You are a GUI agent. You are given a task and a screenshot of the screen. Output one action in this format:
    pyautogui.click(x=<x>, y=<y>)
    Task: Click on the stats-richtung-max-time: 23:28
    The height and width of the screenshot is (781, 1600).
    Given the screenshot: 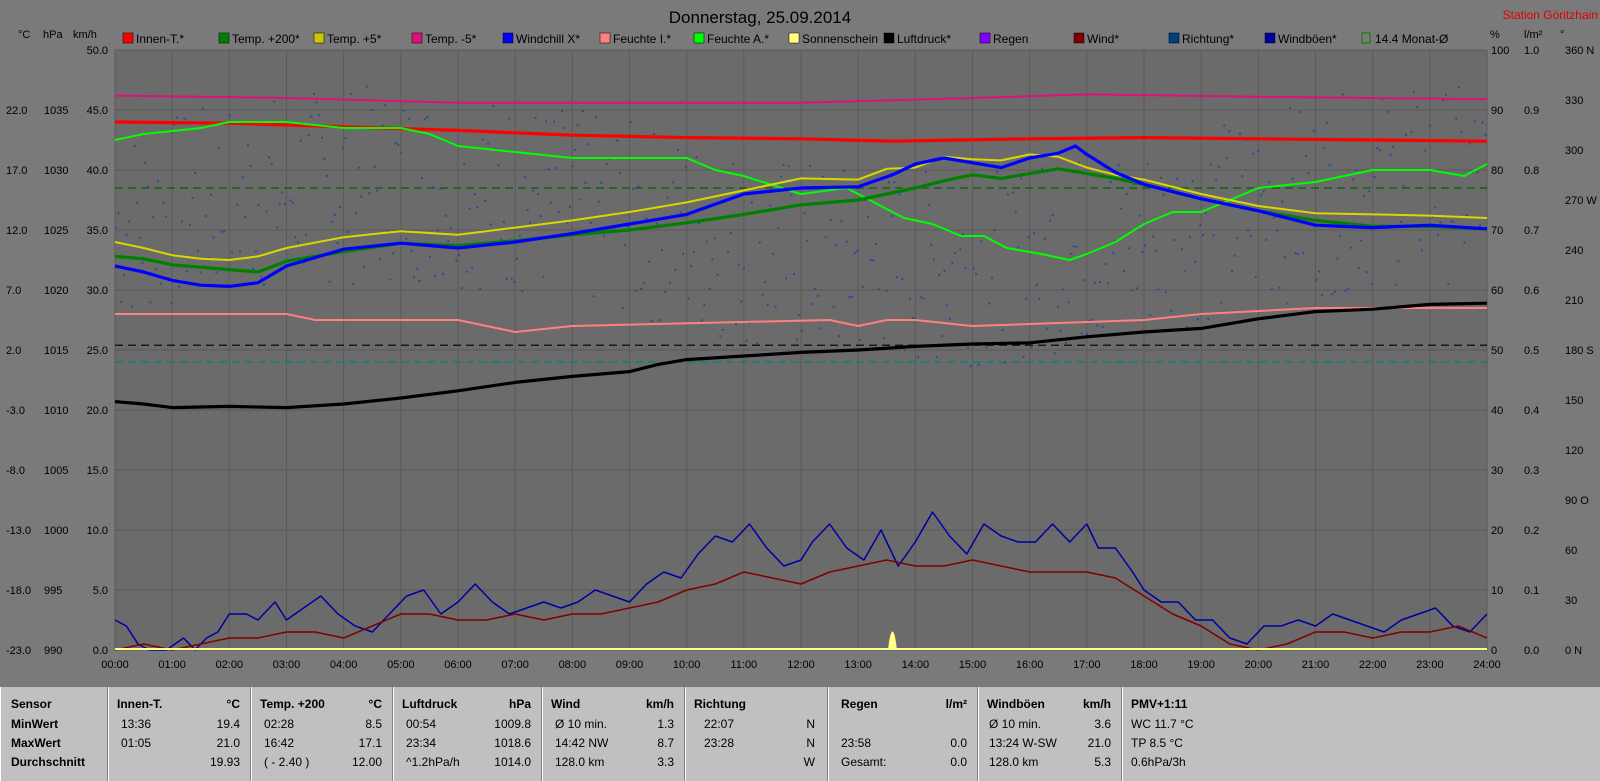 What is the action you would take?
    pyautogui.click(x=719, y=743)
    